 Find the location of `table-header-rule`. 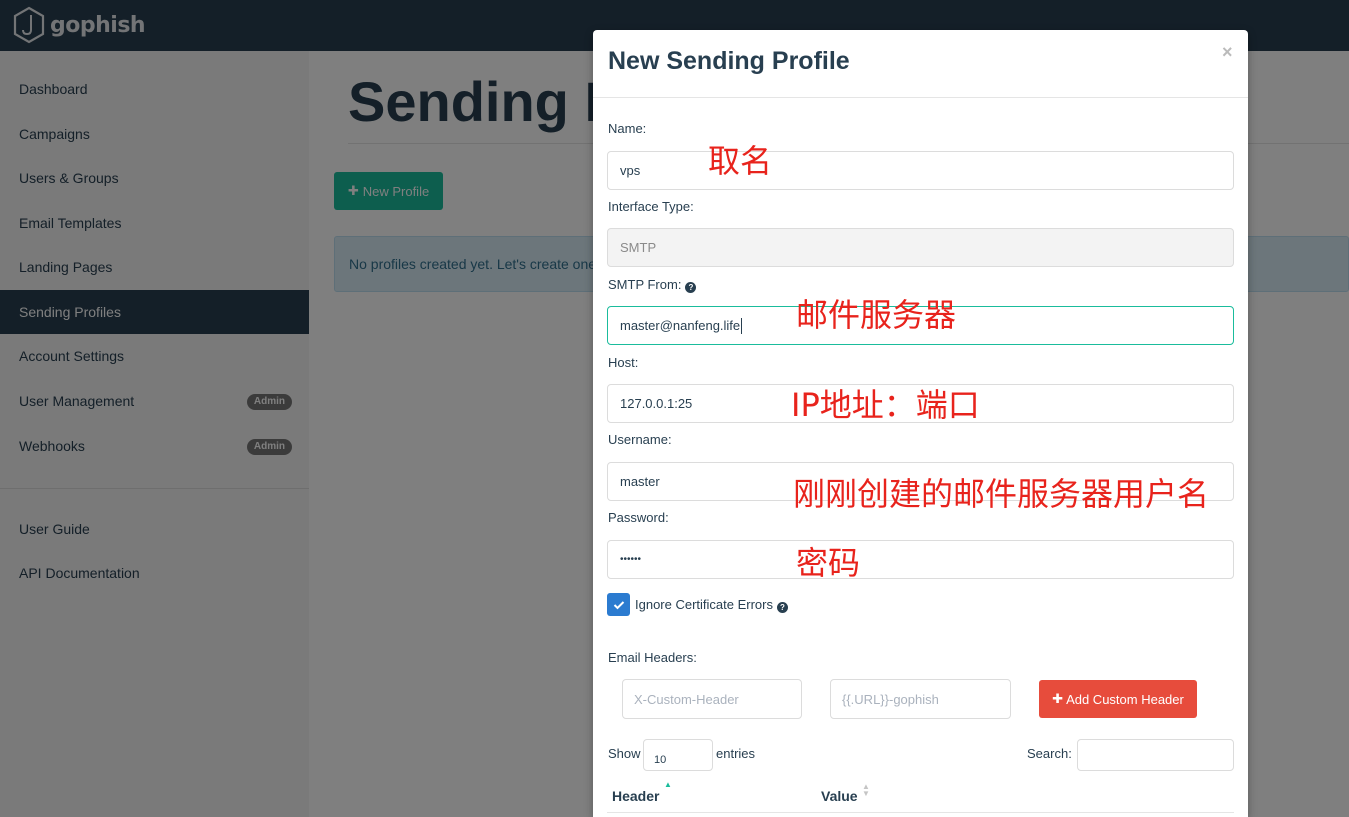

table-header-rule is located at coordinates (920, 812).